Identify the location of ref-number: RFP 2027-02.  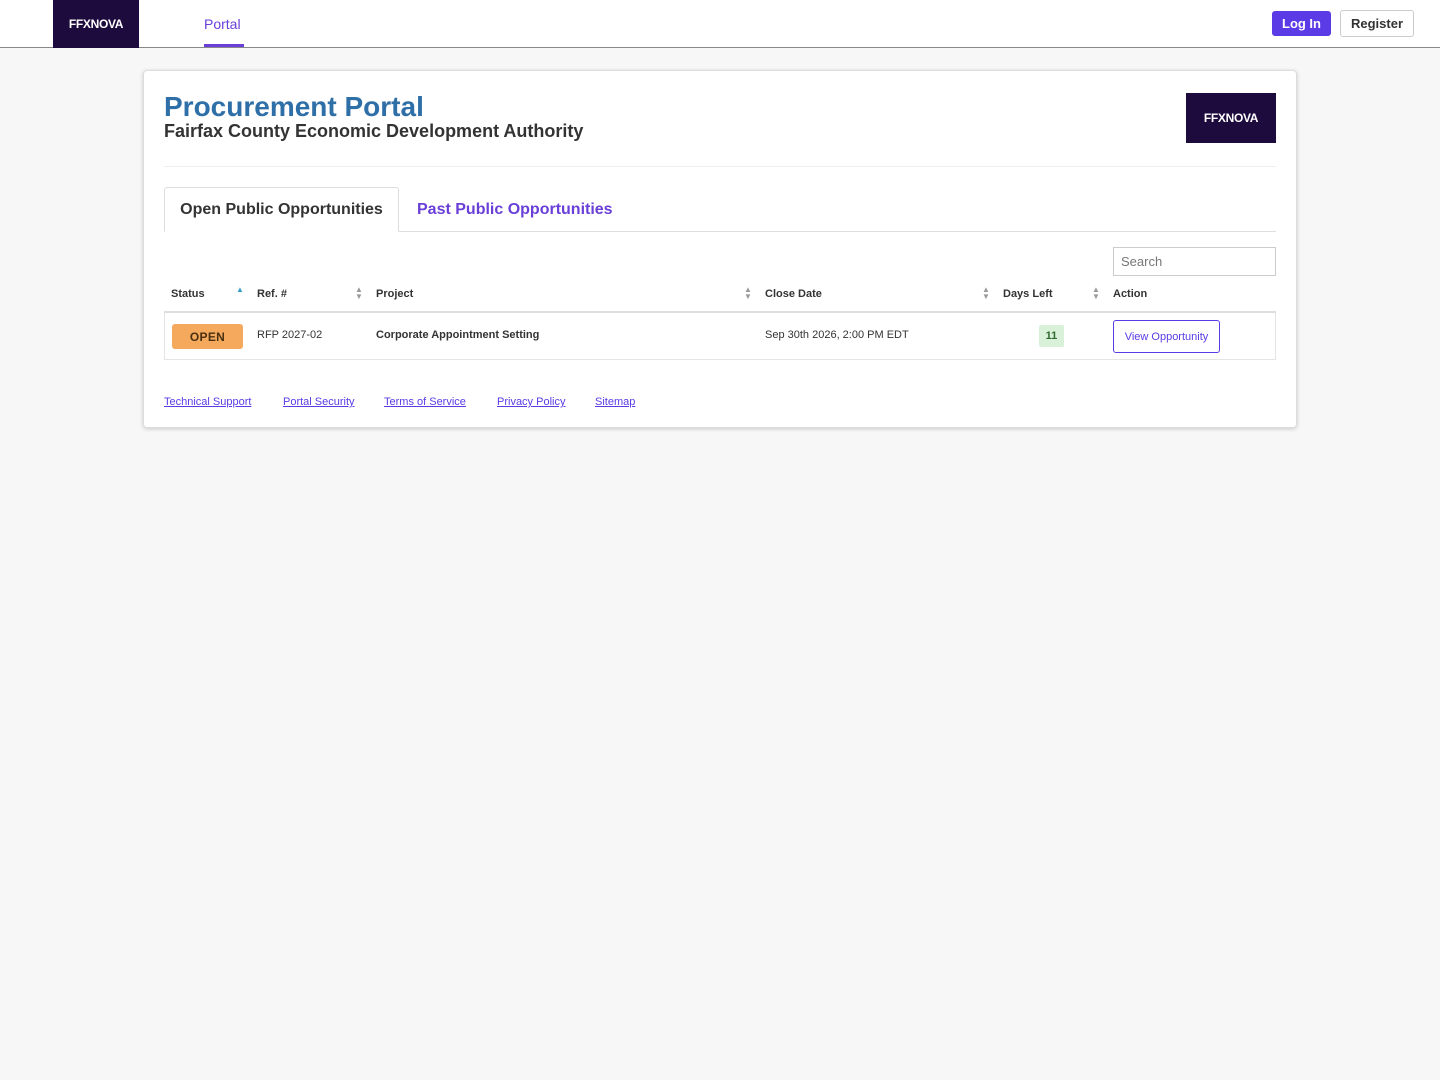
(290, 335).